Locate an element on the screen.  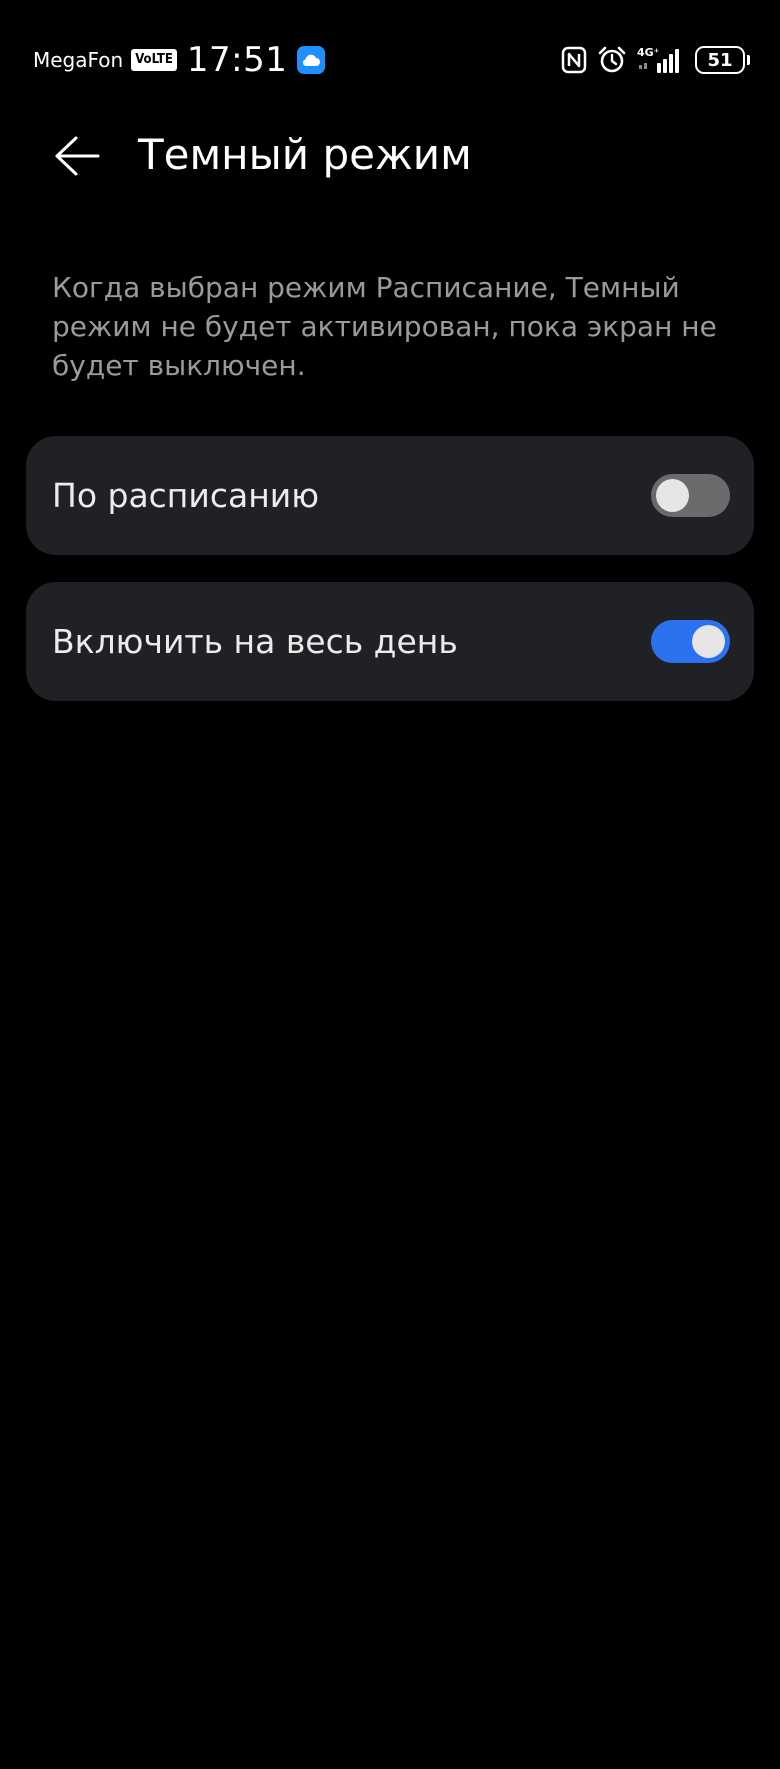
battery-nub is located at coordinates (748, 60).